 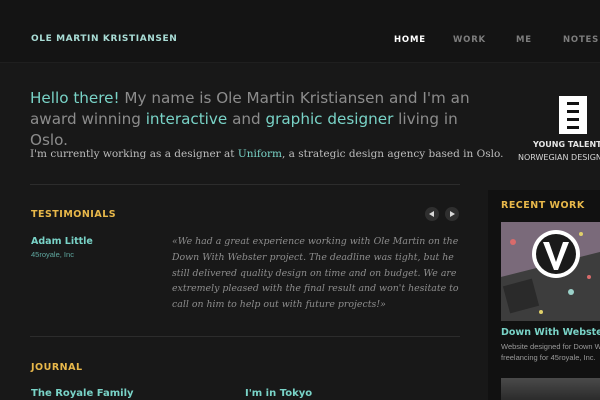 What do you see at coordinates (82, 393) in the screenshot?
I see `journal-post-link: The Royale Family` at bounding box center [82, 393].